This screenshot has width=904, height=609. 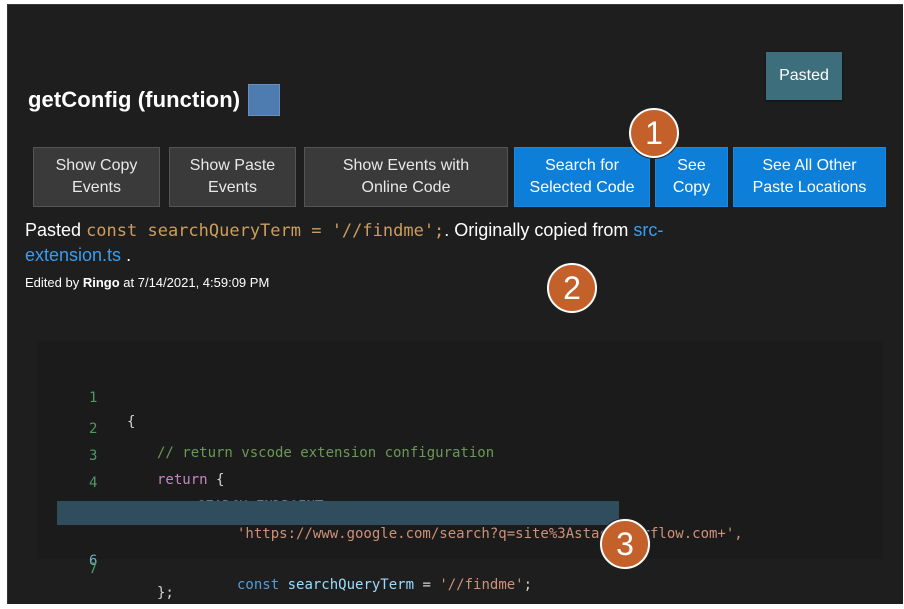 What do you see at coordinates (385, 585) in the screenshot?
I see `code-text: const searchQueryTerm = '//findme';` at bounding box center [385, 585].